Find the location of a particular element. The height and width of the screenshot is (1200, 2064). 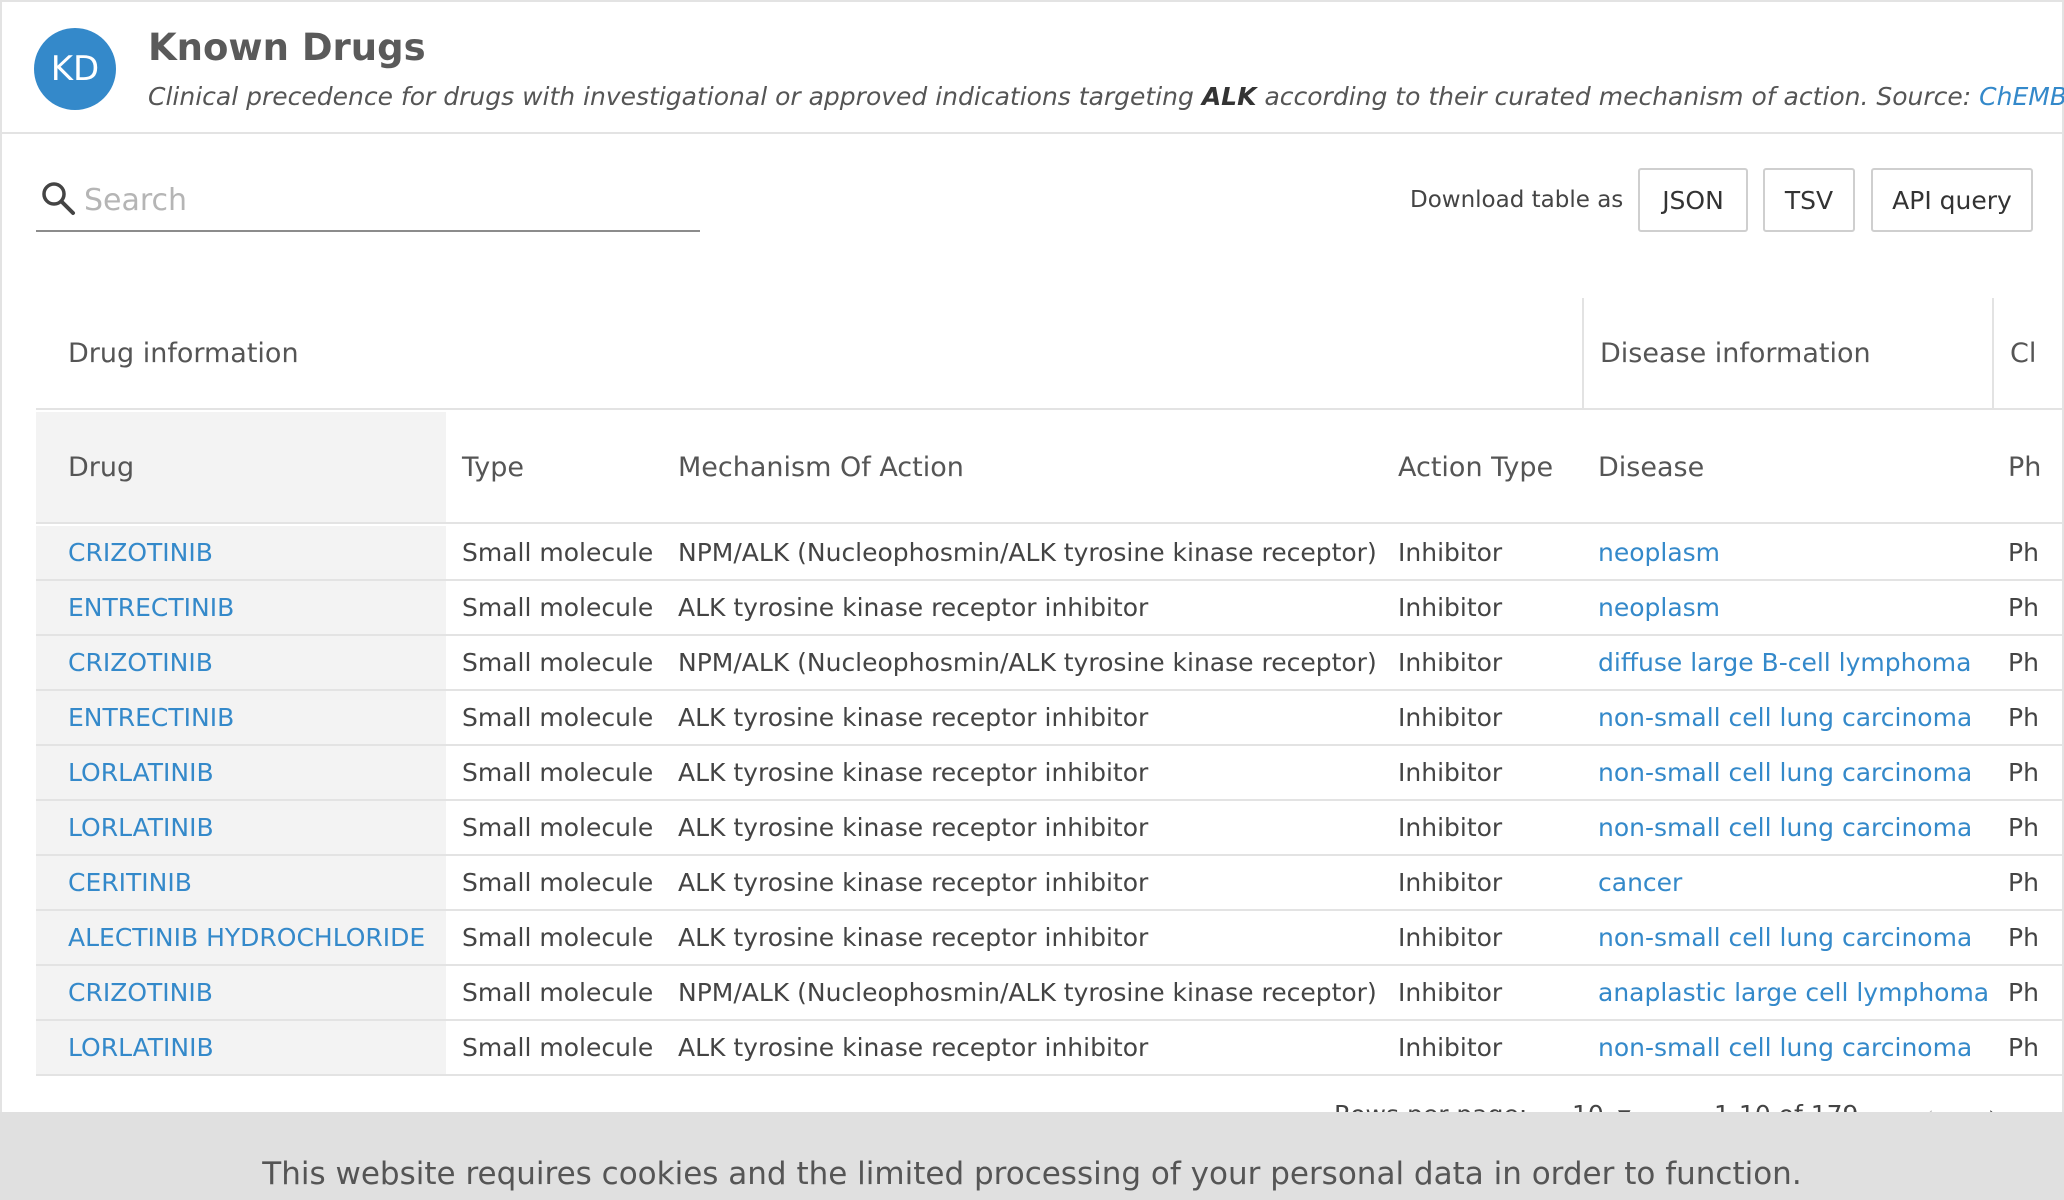

column-header-action-type: Action Type is located at coordinates (1487, 468).